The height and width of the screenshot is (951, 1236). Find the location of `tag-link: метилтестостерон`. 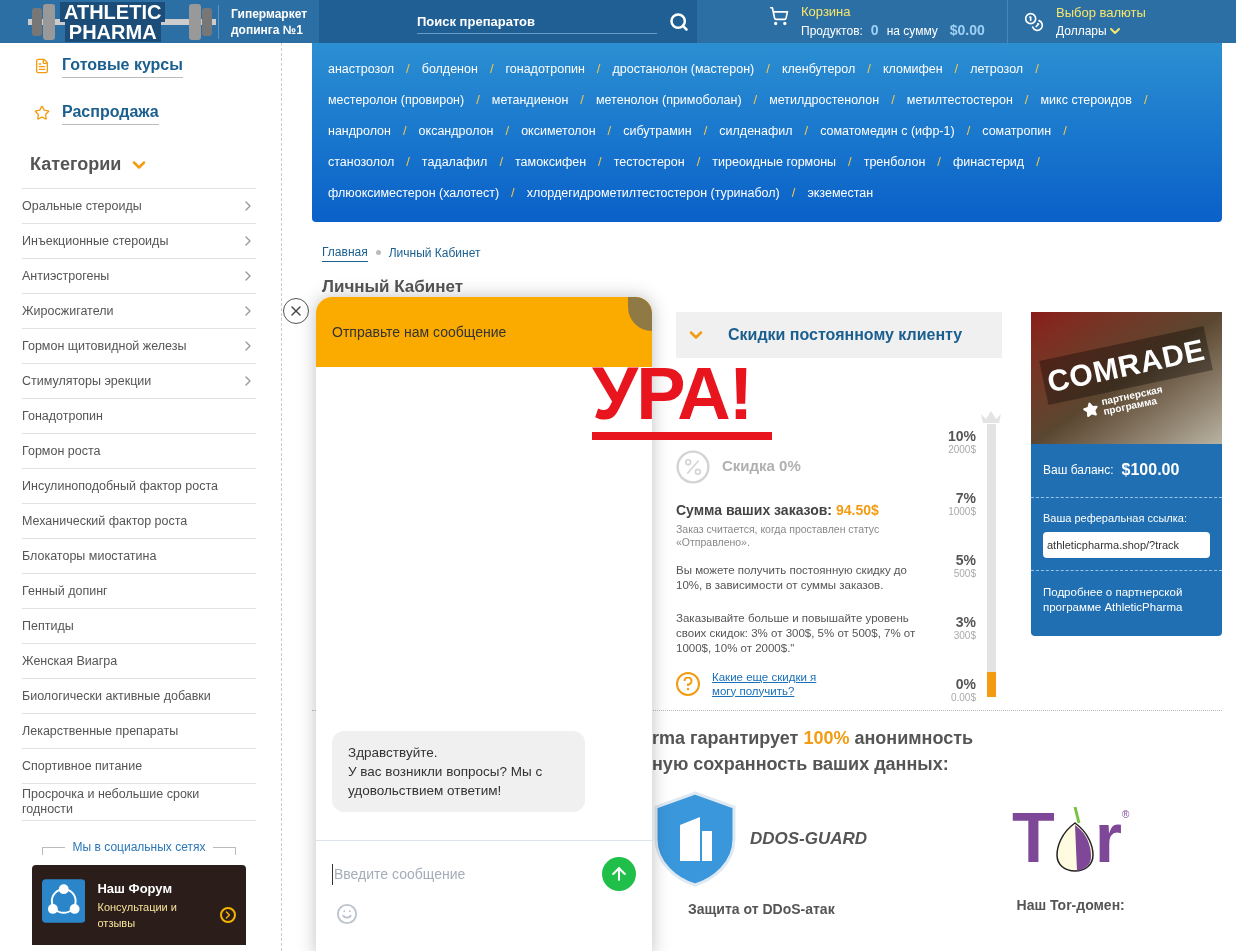

tag-link: метилтестостерон is located at coordinates (959, 100).